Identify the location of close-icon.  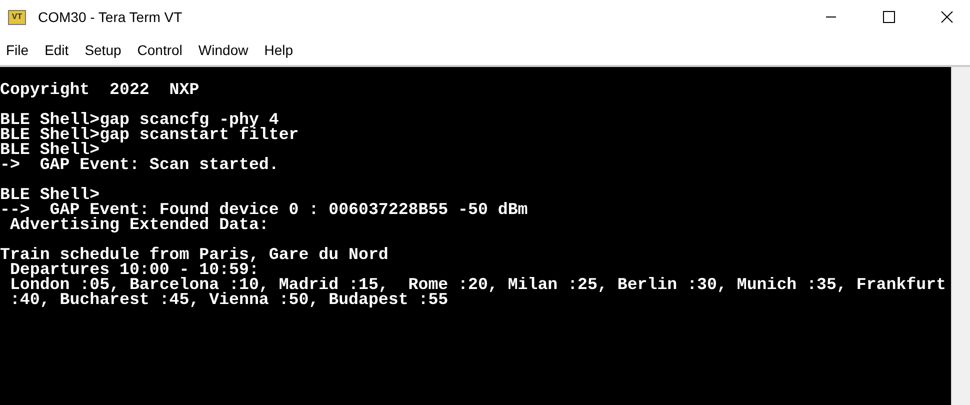
(947, 17).